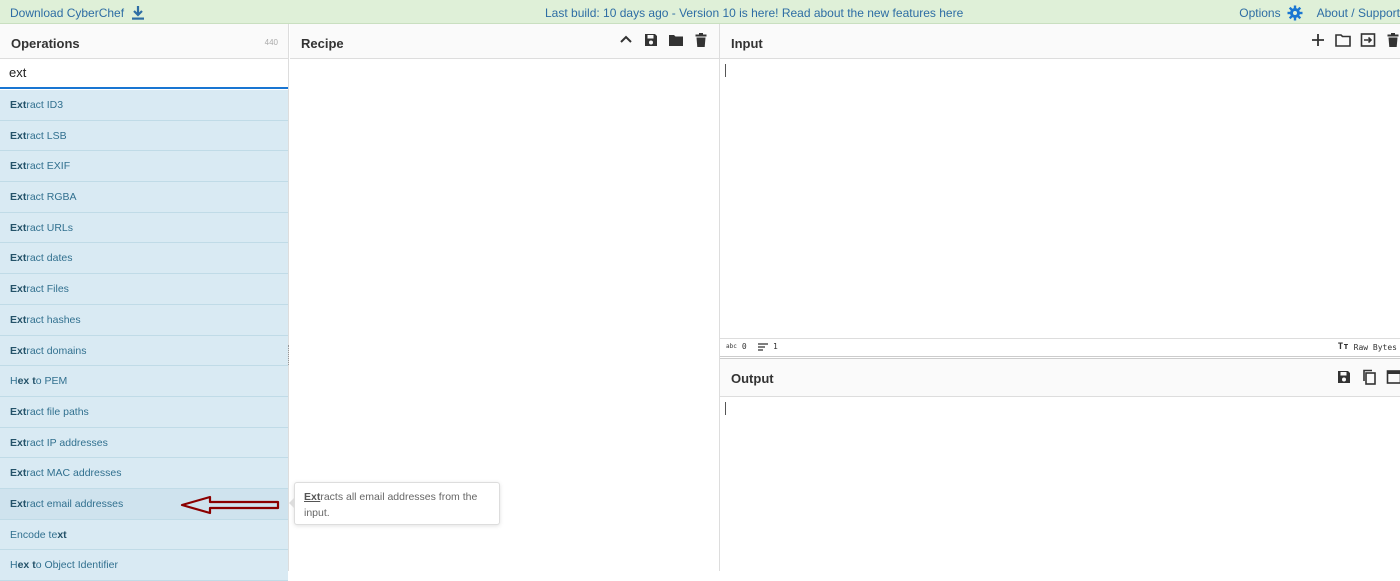 The height and width of the screenshot is (581, 1400). I want to click on load-file-icon, so click(1368, 40).